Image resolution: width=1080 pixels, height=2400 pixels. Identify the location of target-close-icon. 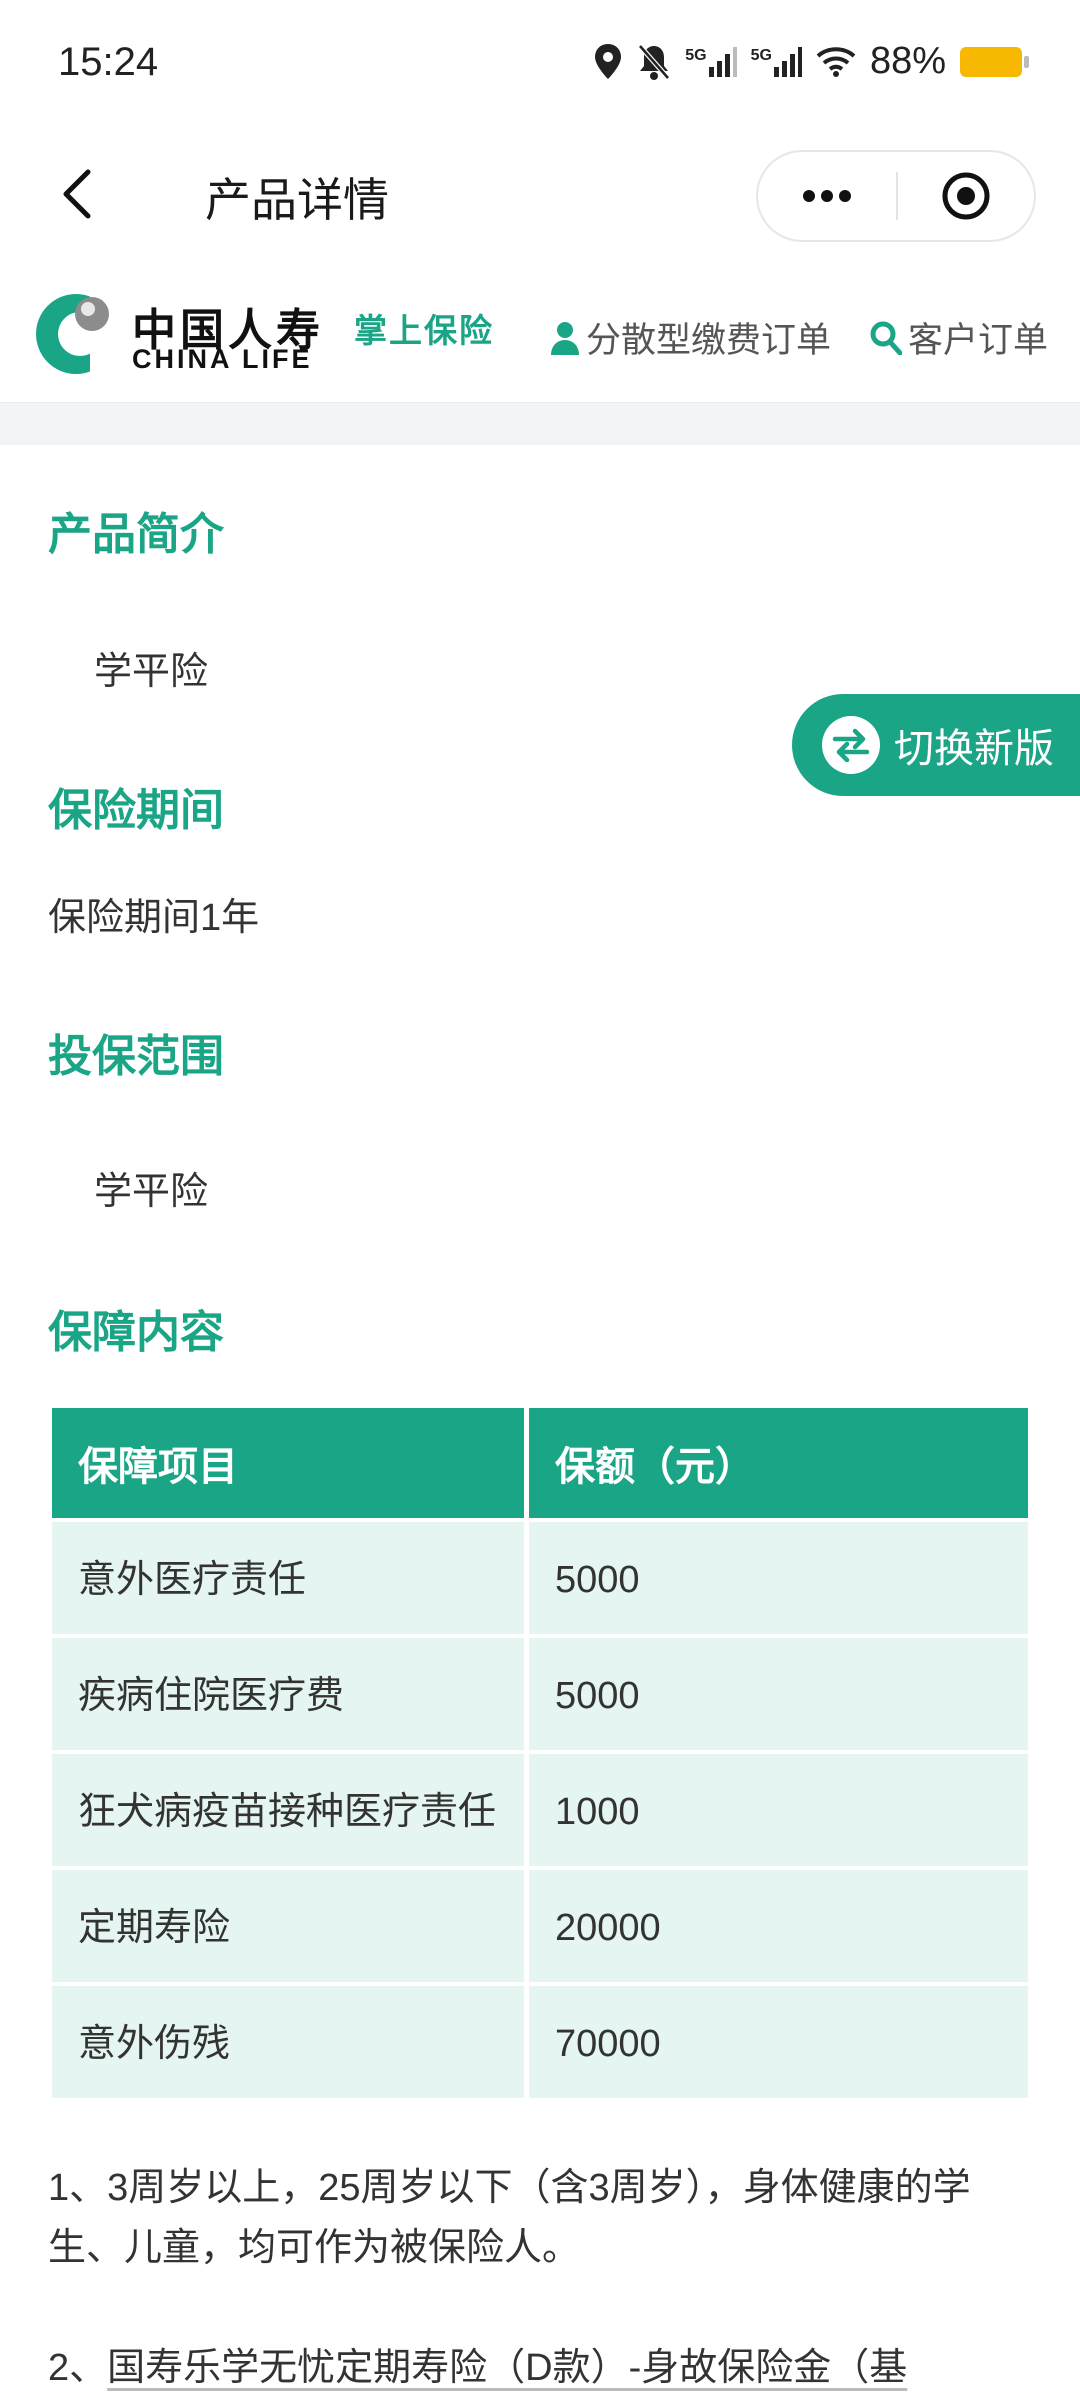
(966, 196).